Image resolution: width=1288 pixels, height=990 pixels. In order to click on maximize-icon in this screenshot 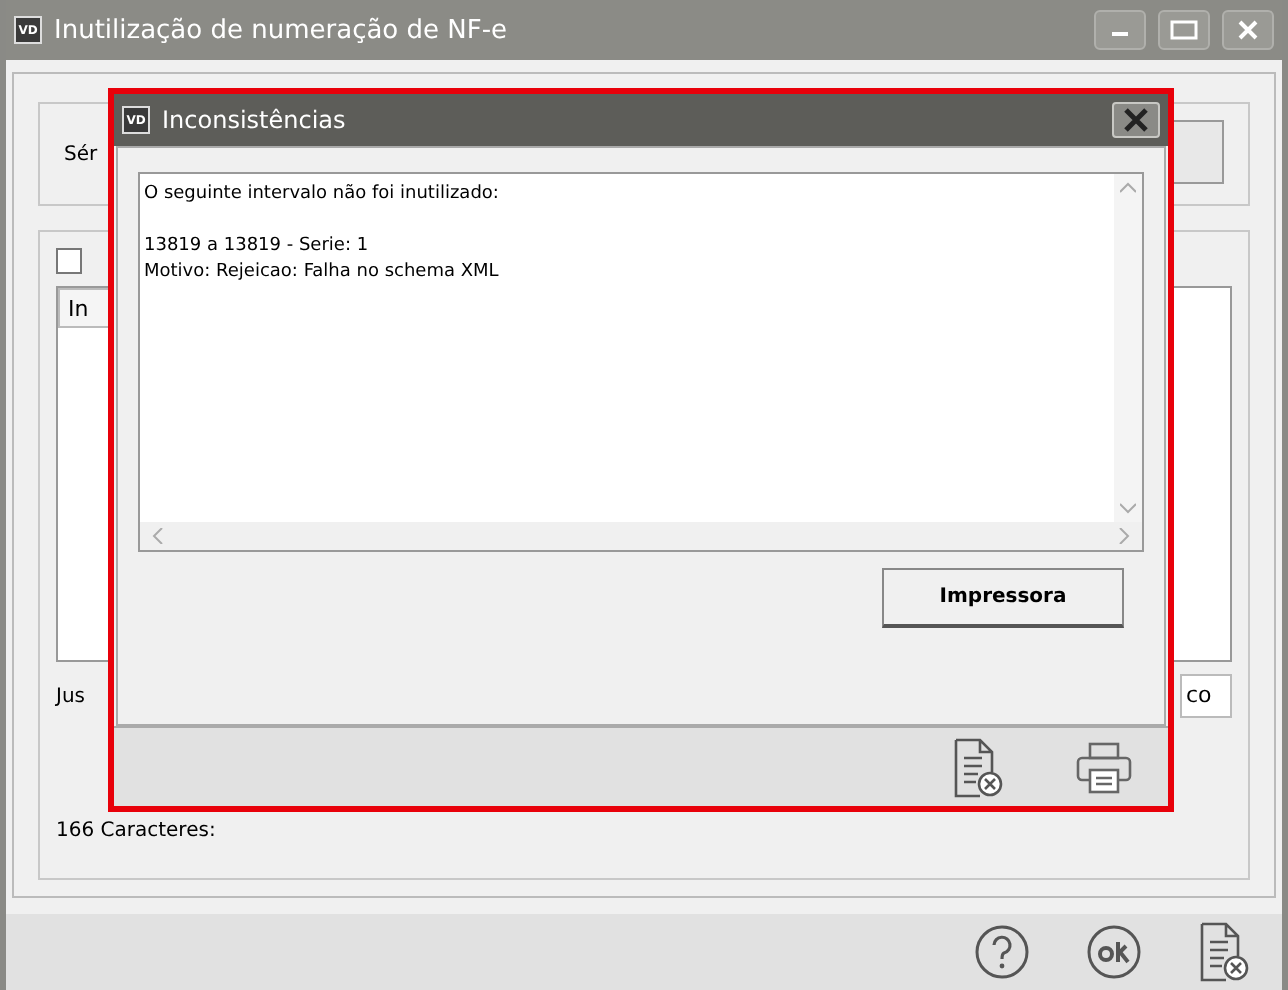, I will do `click(1184, 30)`.